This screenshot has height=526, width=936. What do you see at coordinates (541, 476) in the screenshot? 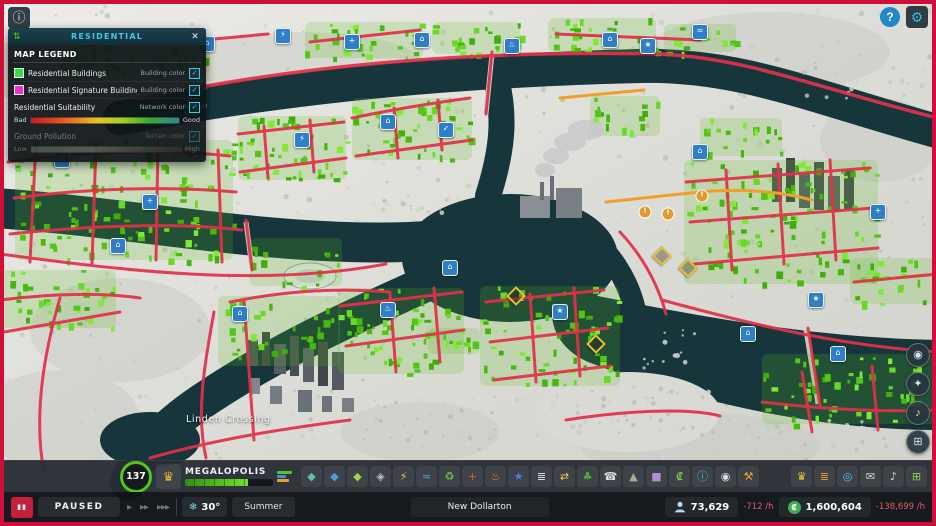
I see `education-tool: ≣` at bounding box center [541, 476].